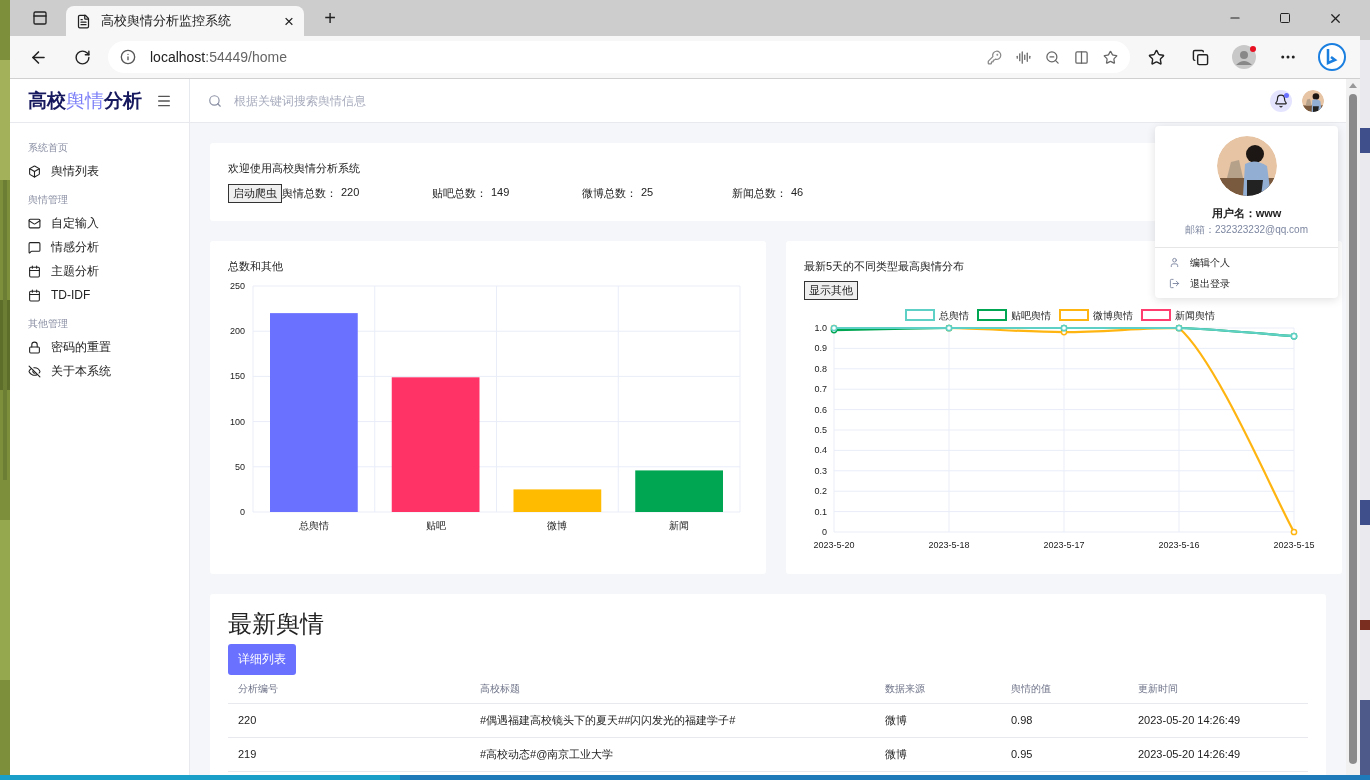 The width and height of the screenshot is (1370, 780). I want to click on table-cell: 0.98, so click(1064, 721).